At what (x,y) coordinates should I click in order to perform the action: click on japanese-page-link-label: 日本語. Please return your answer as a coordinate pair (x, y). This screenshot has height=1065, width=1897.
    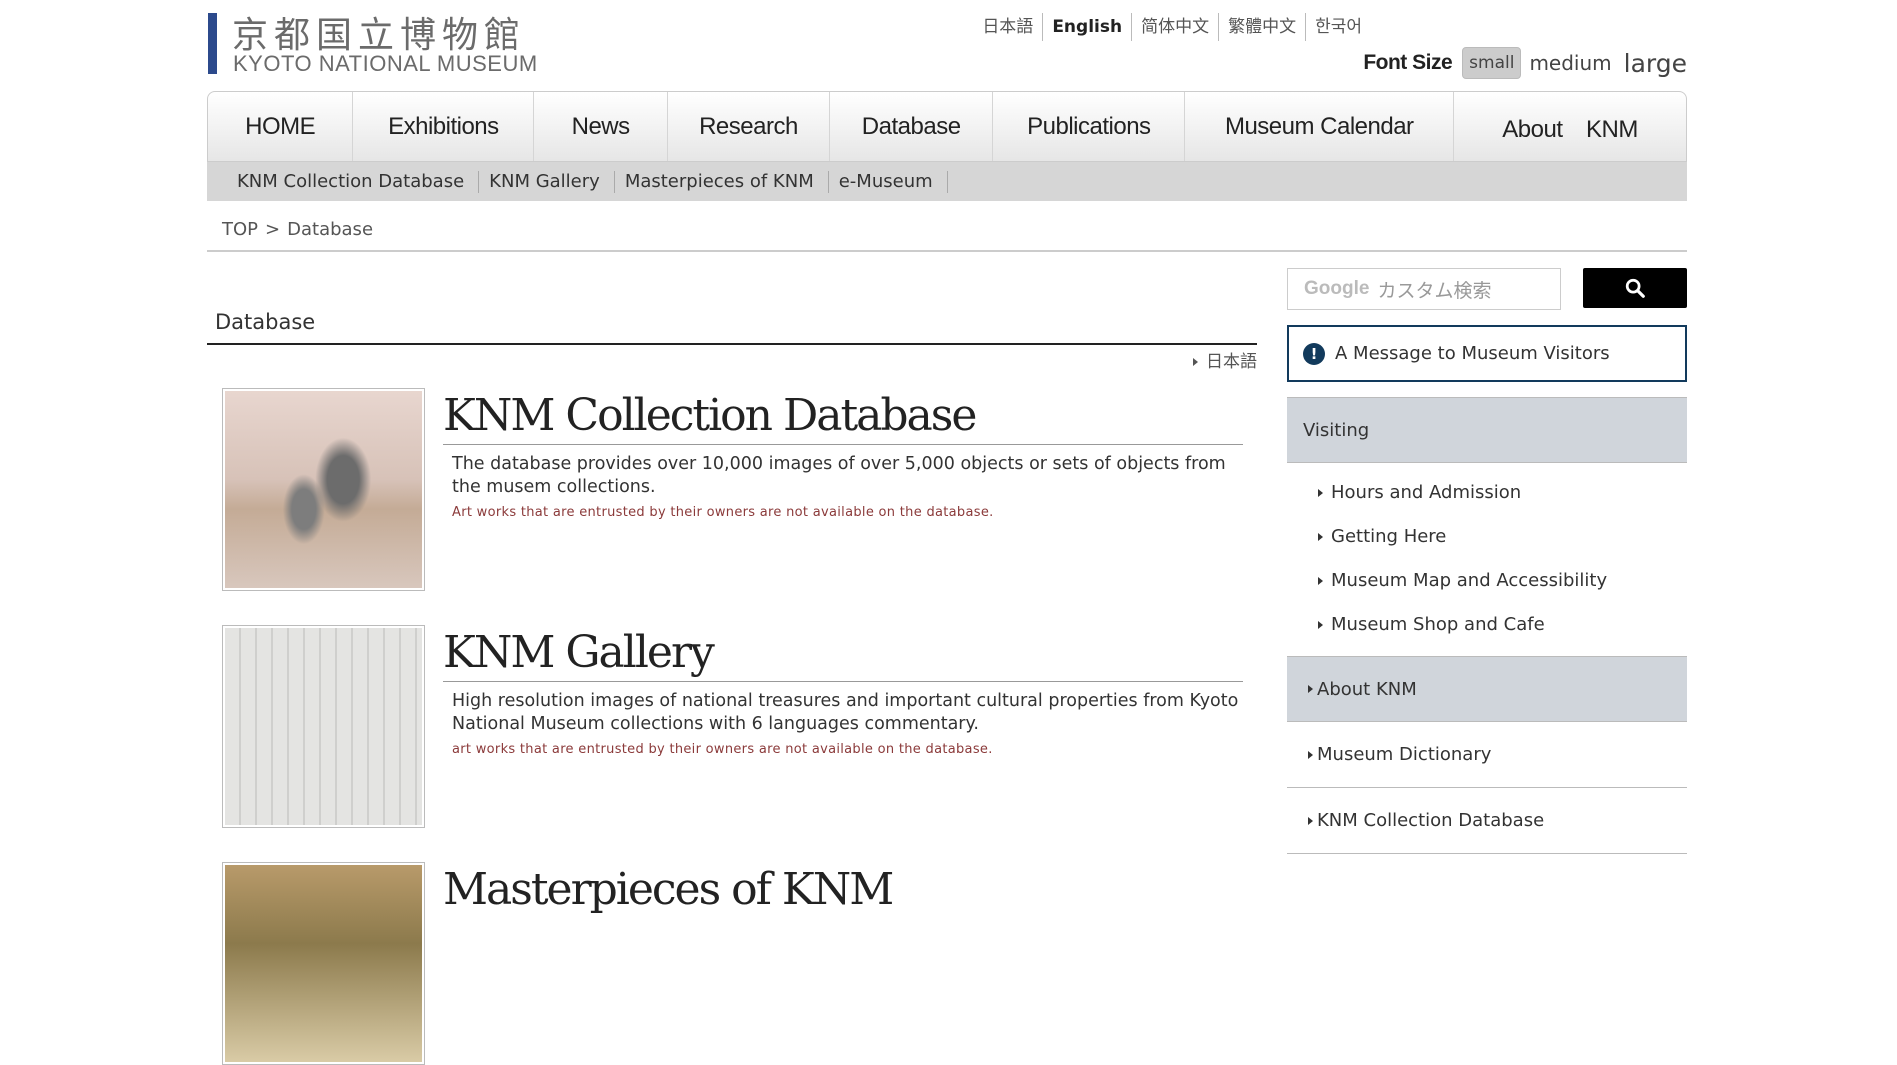
    Looking at the image, I should click on (1231, 362).